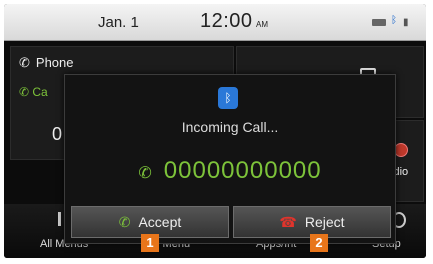  Describe the element at coordinates (124, 222) in the screenshot. I see `accept-call-icon: ✆` at that location.